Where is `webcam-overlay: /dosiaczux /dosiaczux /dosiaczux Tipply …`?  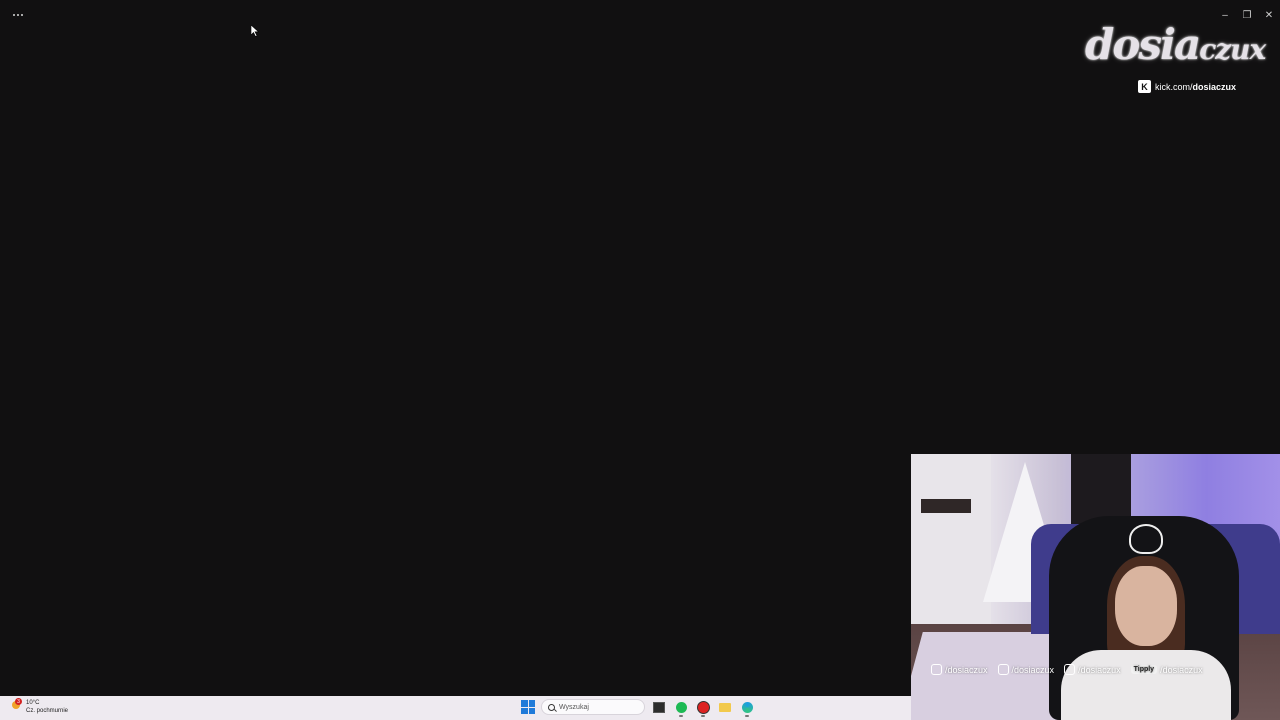 webcam-overlay: /dosiaczux /dosiaczux /dosiaczux Tipply … is located at coordinates (1095, 587).